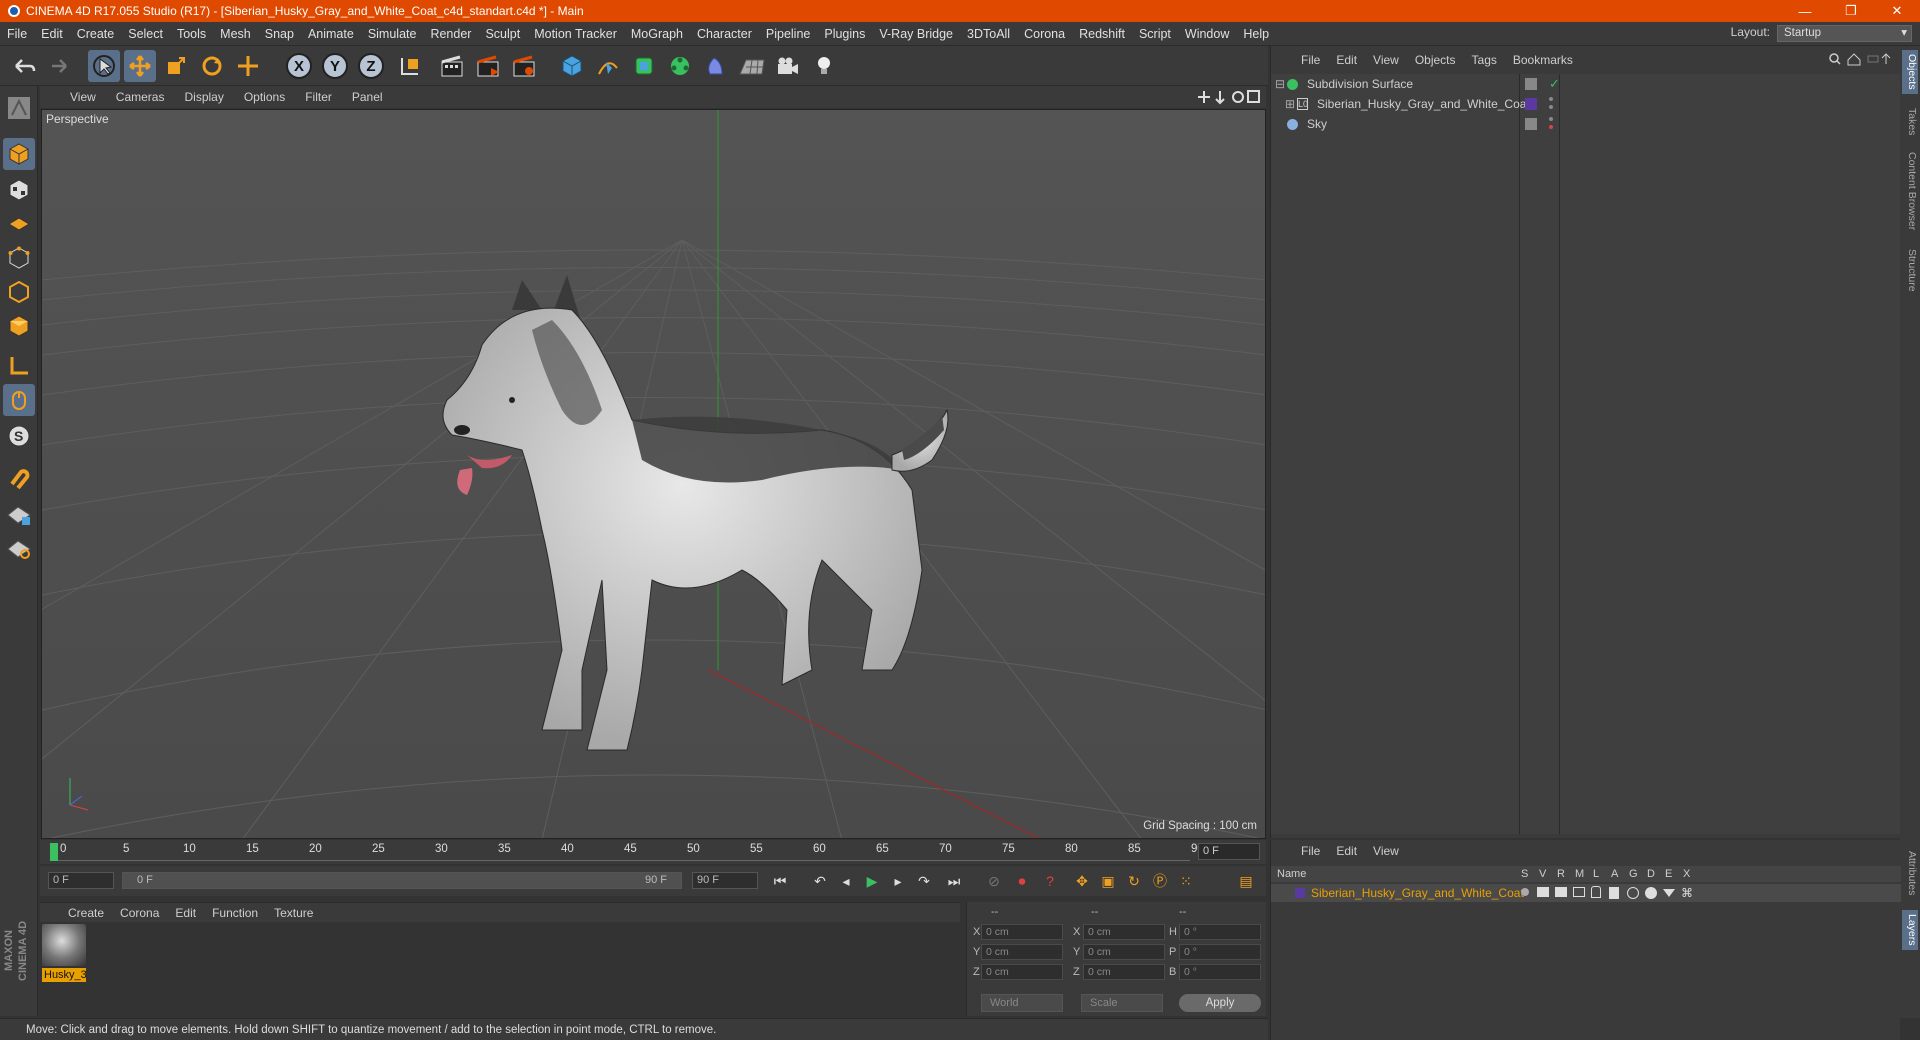 This screenshot has width=1920, height=1040. I want to click on next-keyframe-button: ↷, so click(924, 881).